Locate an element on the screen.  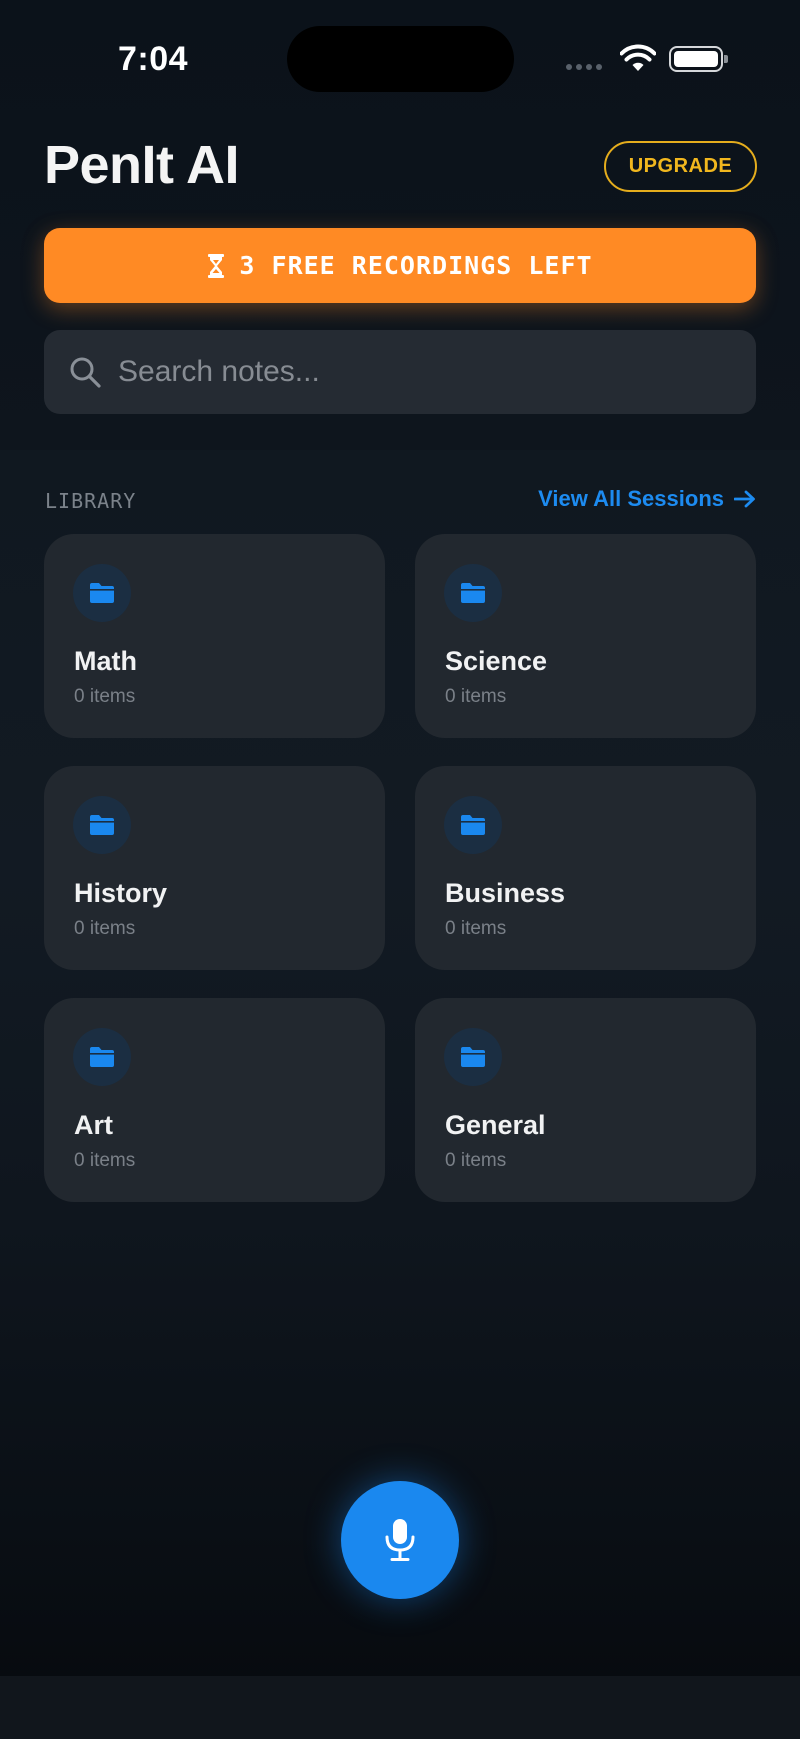
folder-card-art: Art 0 items is located at coordinates (214, 1100).